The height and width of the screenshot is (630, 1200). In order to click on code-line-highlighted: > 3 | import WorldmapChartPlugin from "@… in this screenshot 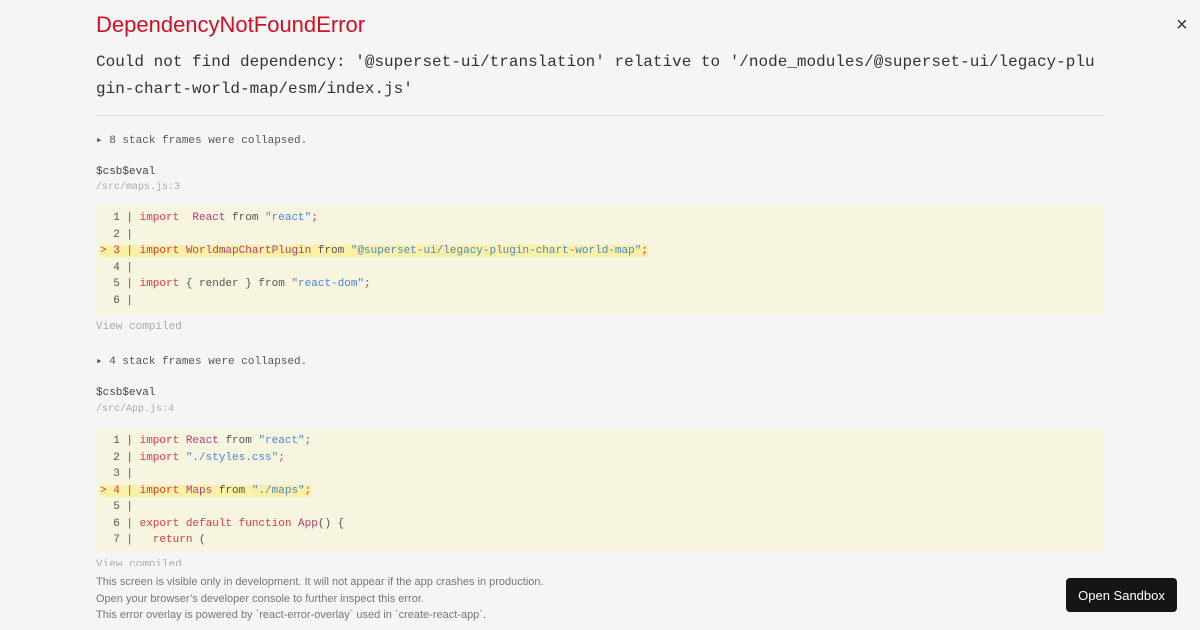, I will do `click(600, 251)`.